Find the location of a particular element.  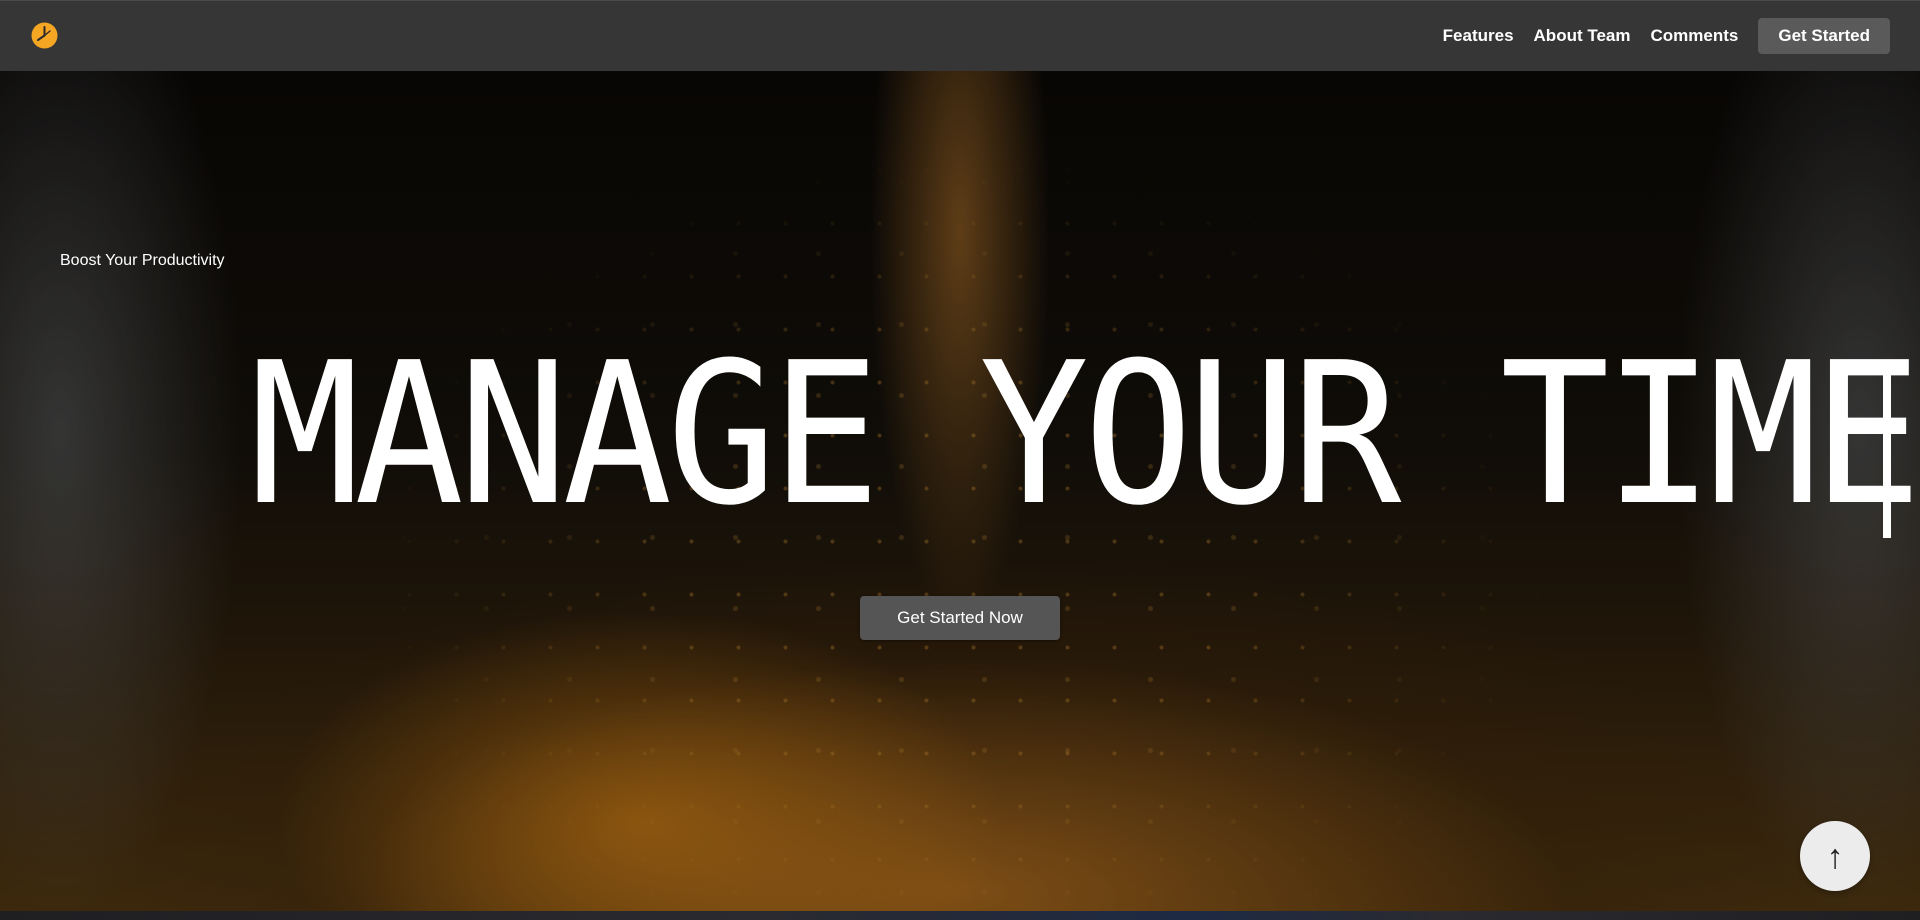

main-nav: Features About Team Comments Get Started is located at coordinates (1666, 36).